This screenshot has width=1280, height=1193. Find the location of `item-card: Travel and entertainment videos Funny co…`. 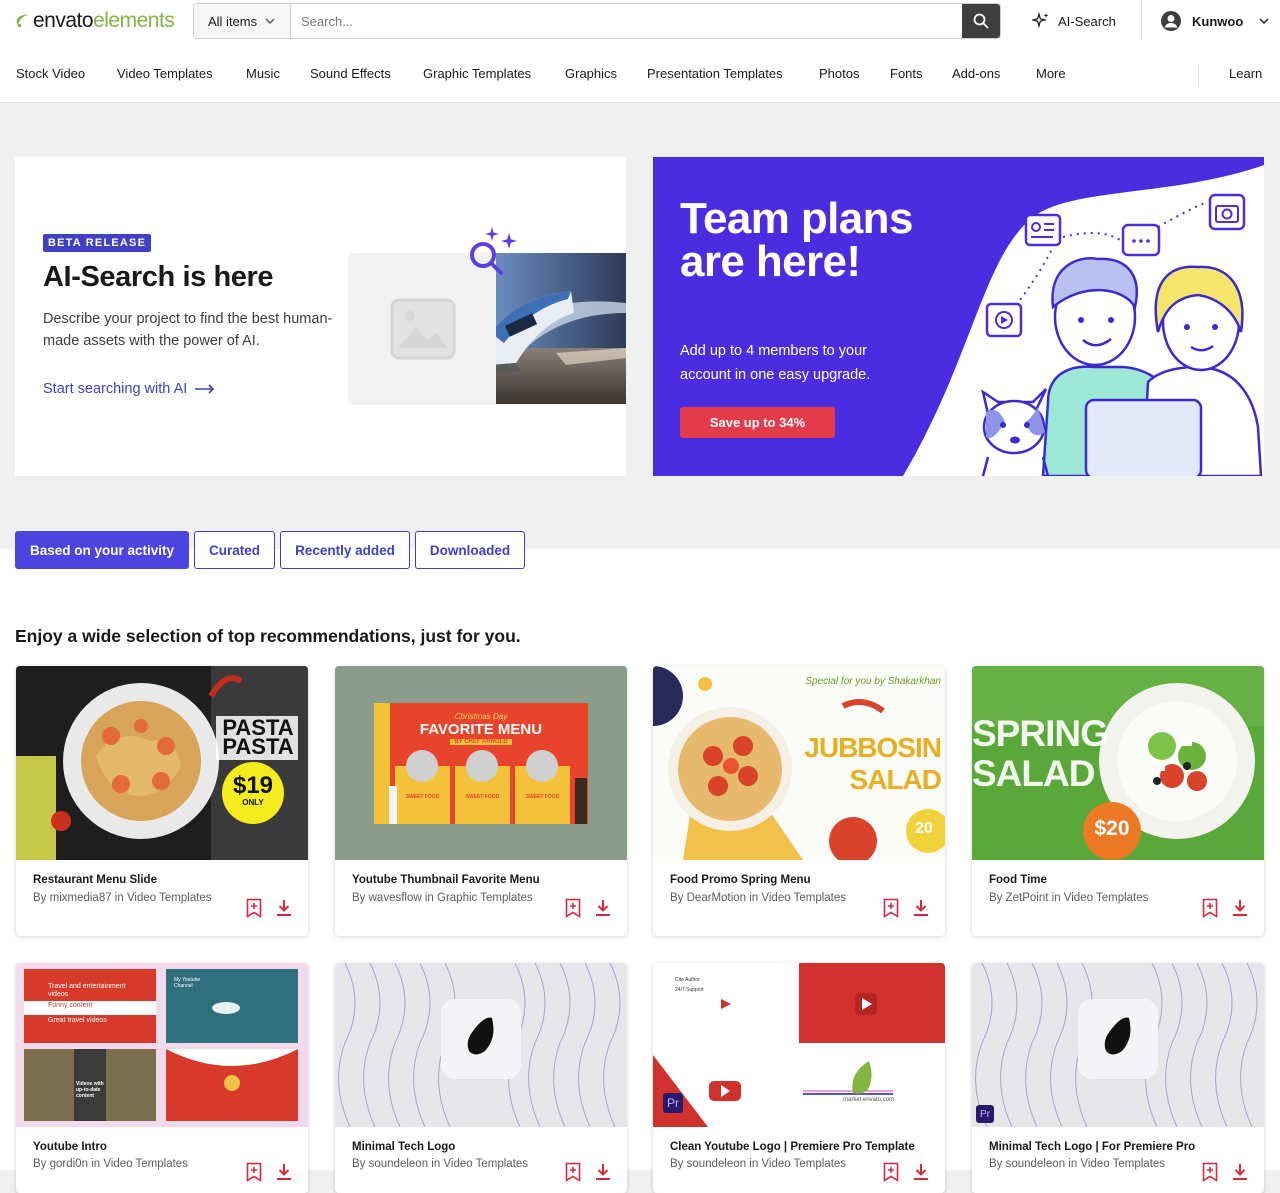

item-card: Travel and entertainment videos Funny co… is located at coordinates (162, 1078).